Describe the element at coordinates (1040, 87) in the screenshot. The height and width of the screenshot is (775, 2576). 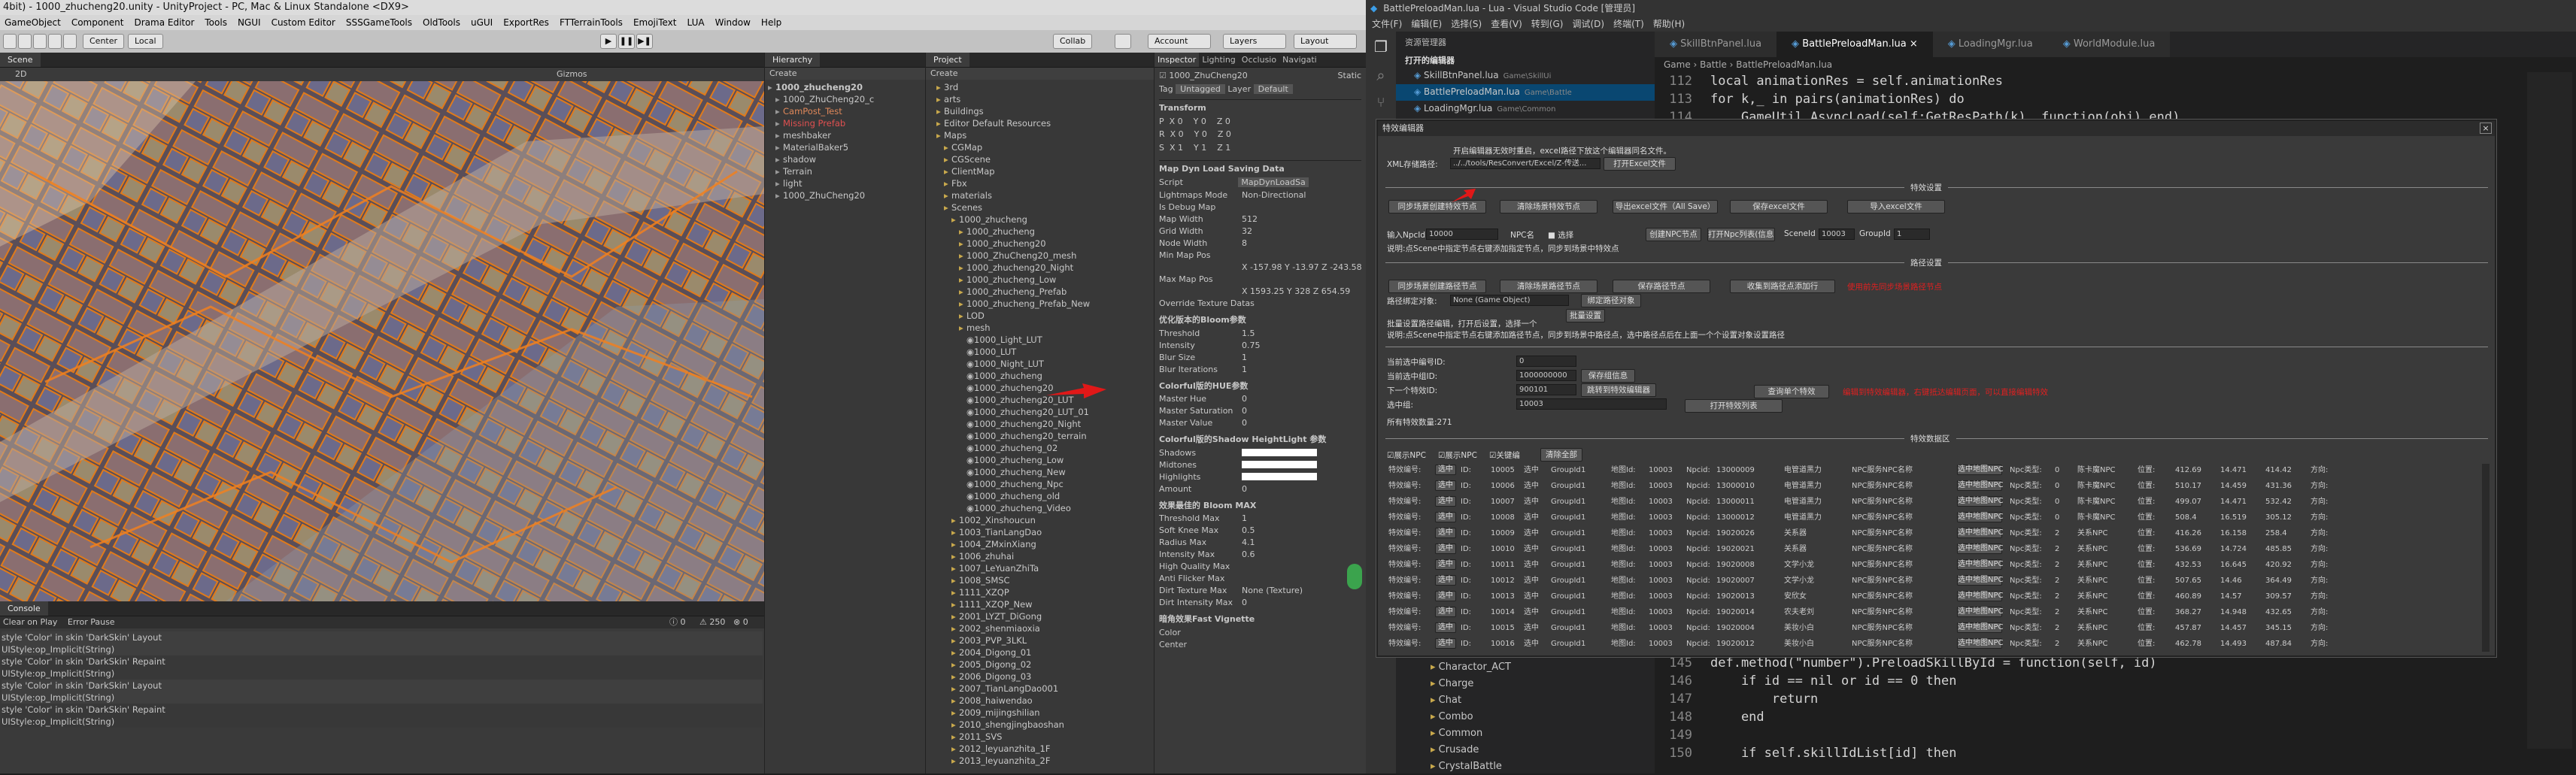
I see `project-item: ▸ 3rd` at that location.